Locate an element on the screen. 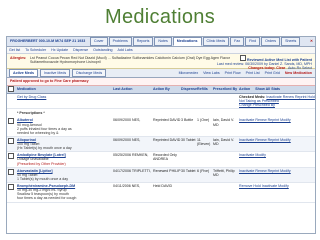 This screenshot has height=240, width=320. change-prescribed-by-link: Change Prescribed By is located at coordinates (277, 105).